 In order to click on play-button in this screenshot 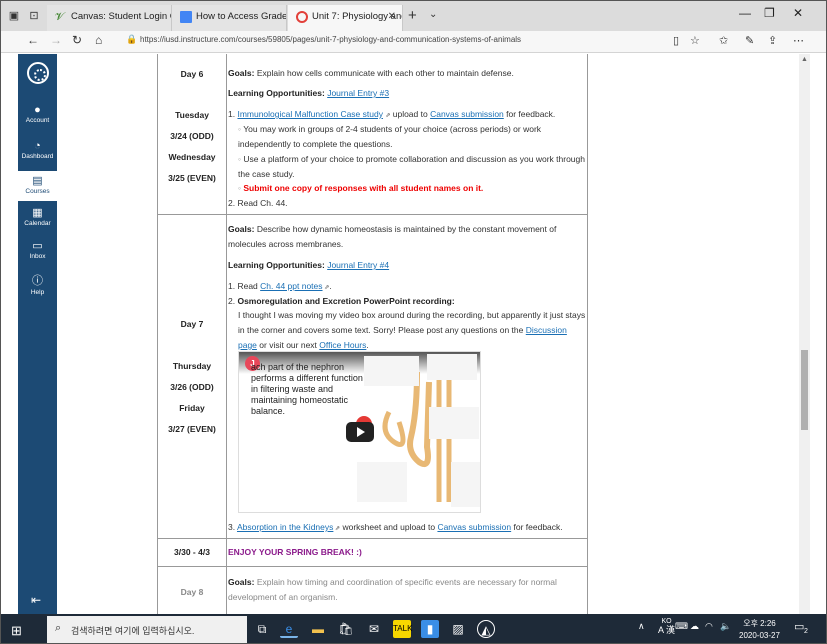, I will do `click(360, 432)`.